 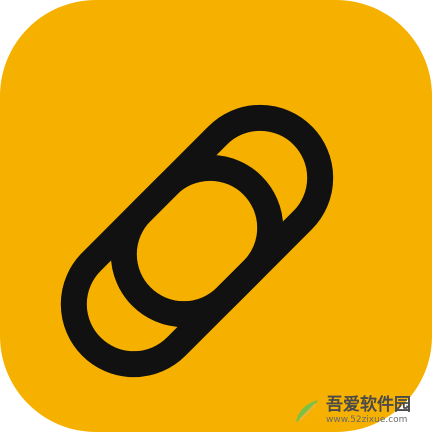 I want to click on watermark-url: www.52zixue.com, so click(x=367, y=420).